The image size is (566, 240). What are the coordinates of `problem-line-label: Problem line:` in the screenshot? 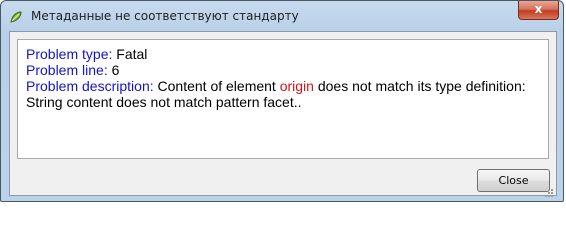 It's located at (67, 70).